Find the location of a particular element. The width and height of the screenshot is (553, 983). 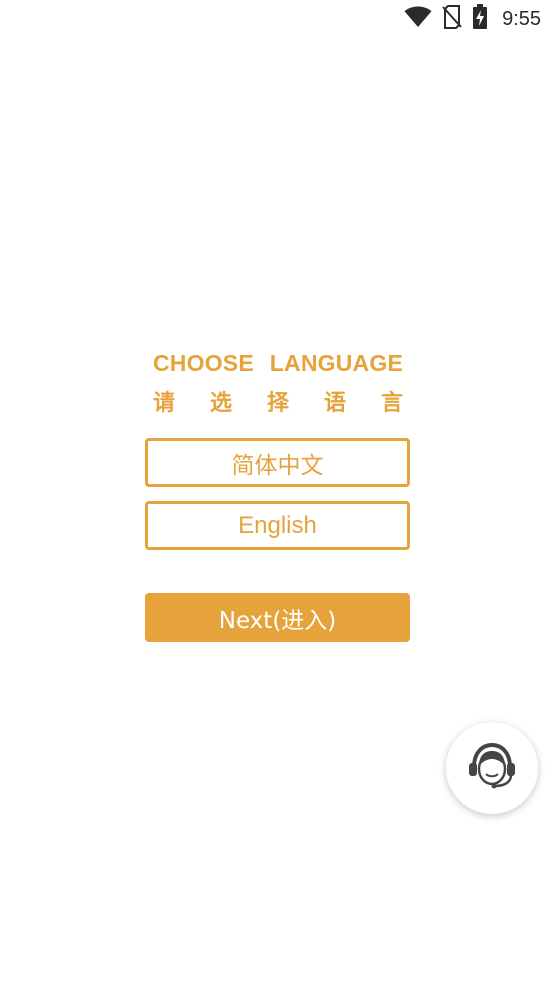

heading-char: 择 is located at coordinates (277, 403).